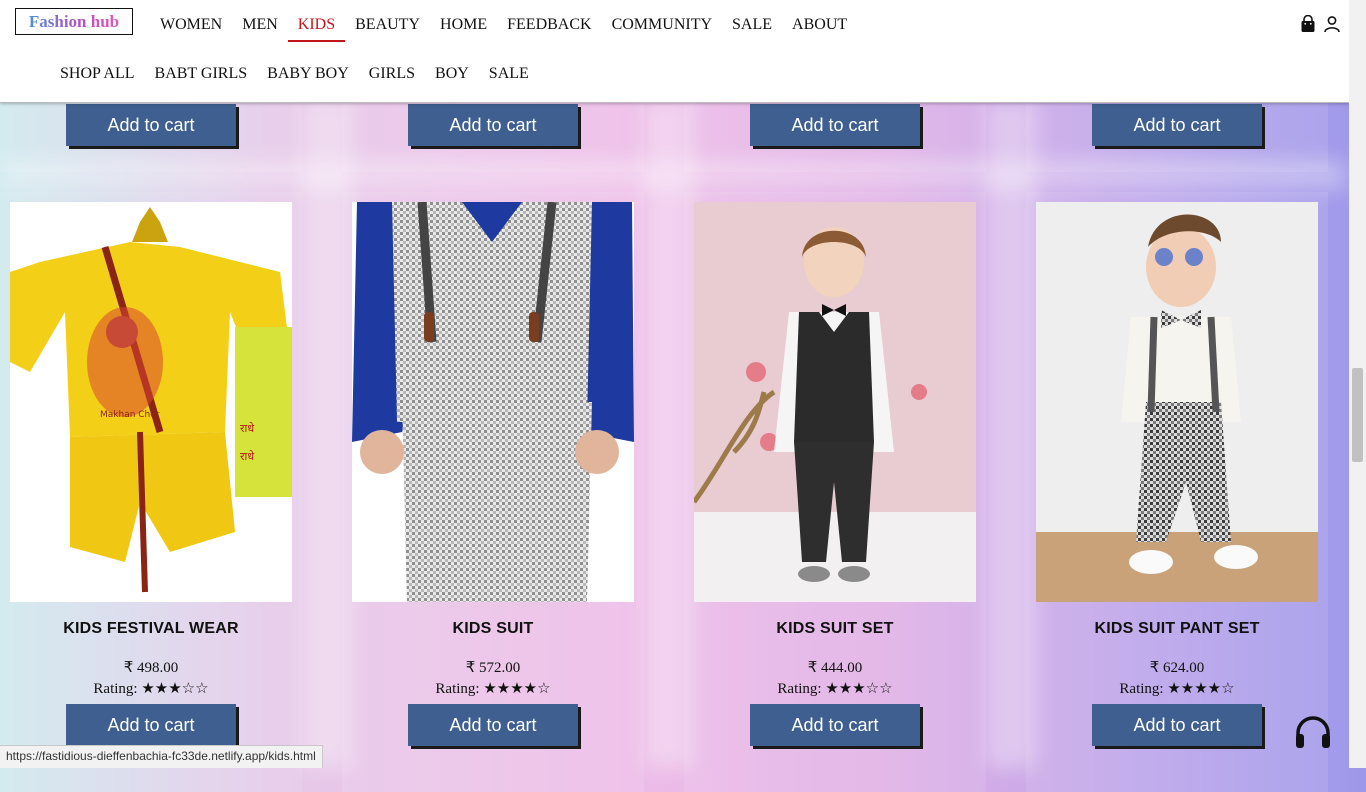  I want to click on product-name: KIDS SUIT, so click(493, 628).